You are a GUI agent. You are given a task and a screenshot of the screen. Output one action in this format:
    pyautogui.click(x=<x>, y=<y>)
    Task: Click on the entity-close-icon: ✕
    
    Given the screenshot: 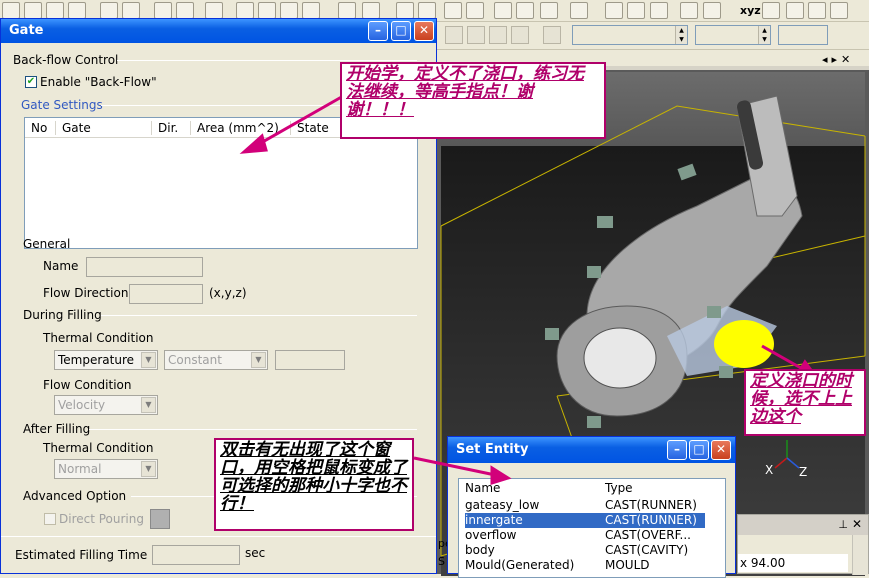 What is the action you would take?
    pyautogui.click(x=721, y=450)
    